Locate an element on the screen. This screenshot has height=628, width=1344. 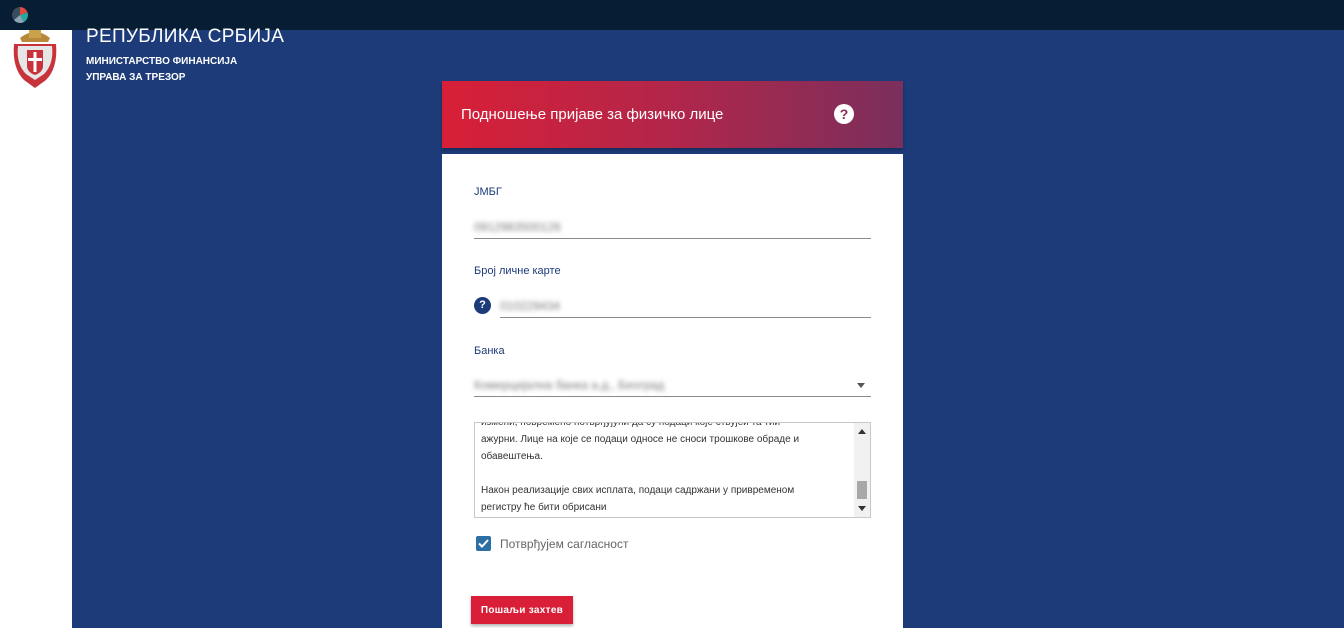
form-card-header: Подношење пријаве за физичко лице ? is located at coordinates (672, 114).